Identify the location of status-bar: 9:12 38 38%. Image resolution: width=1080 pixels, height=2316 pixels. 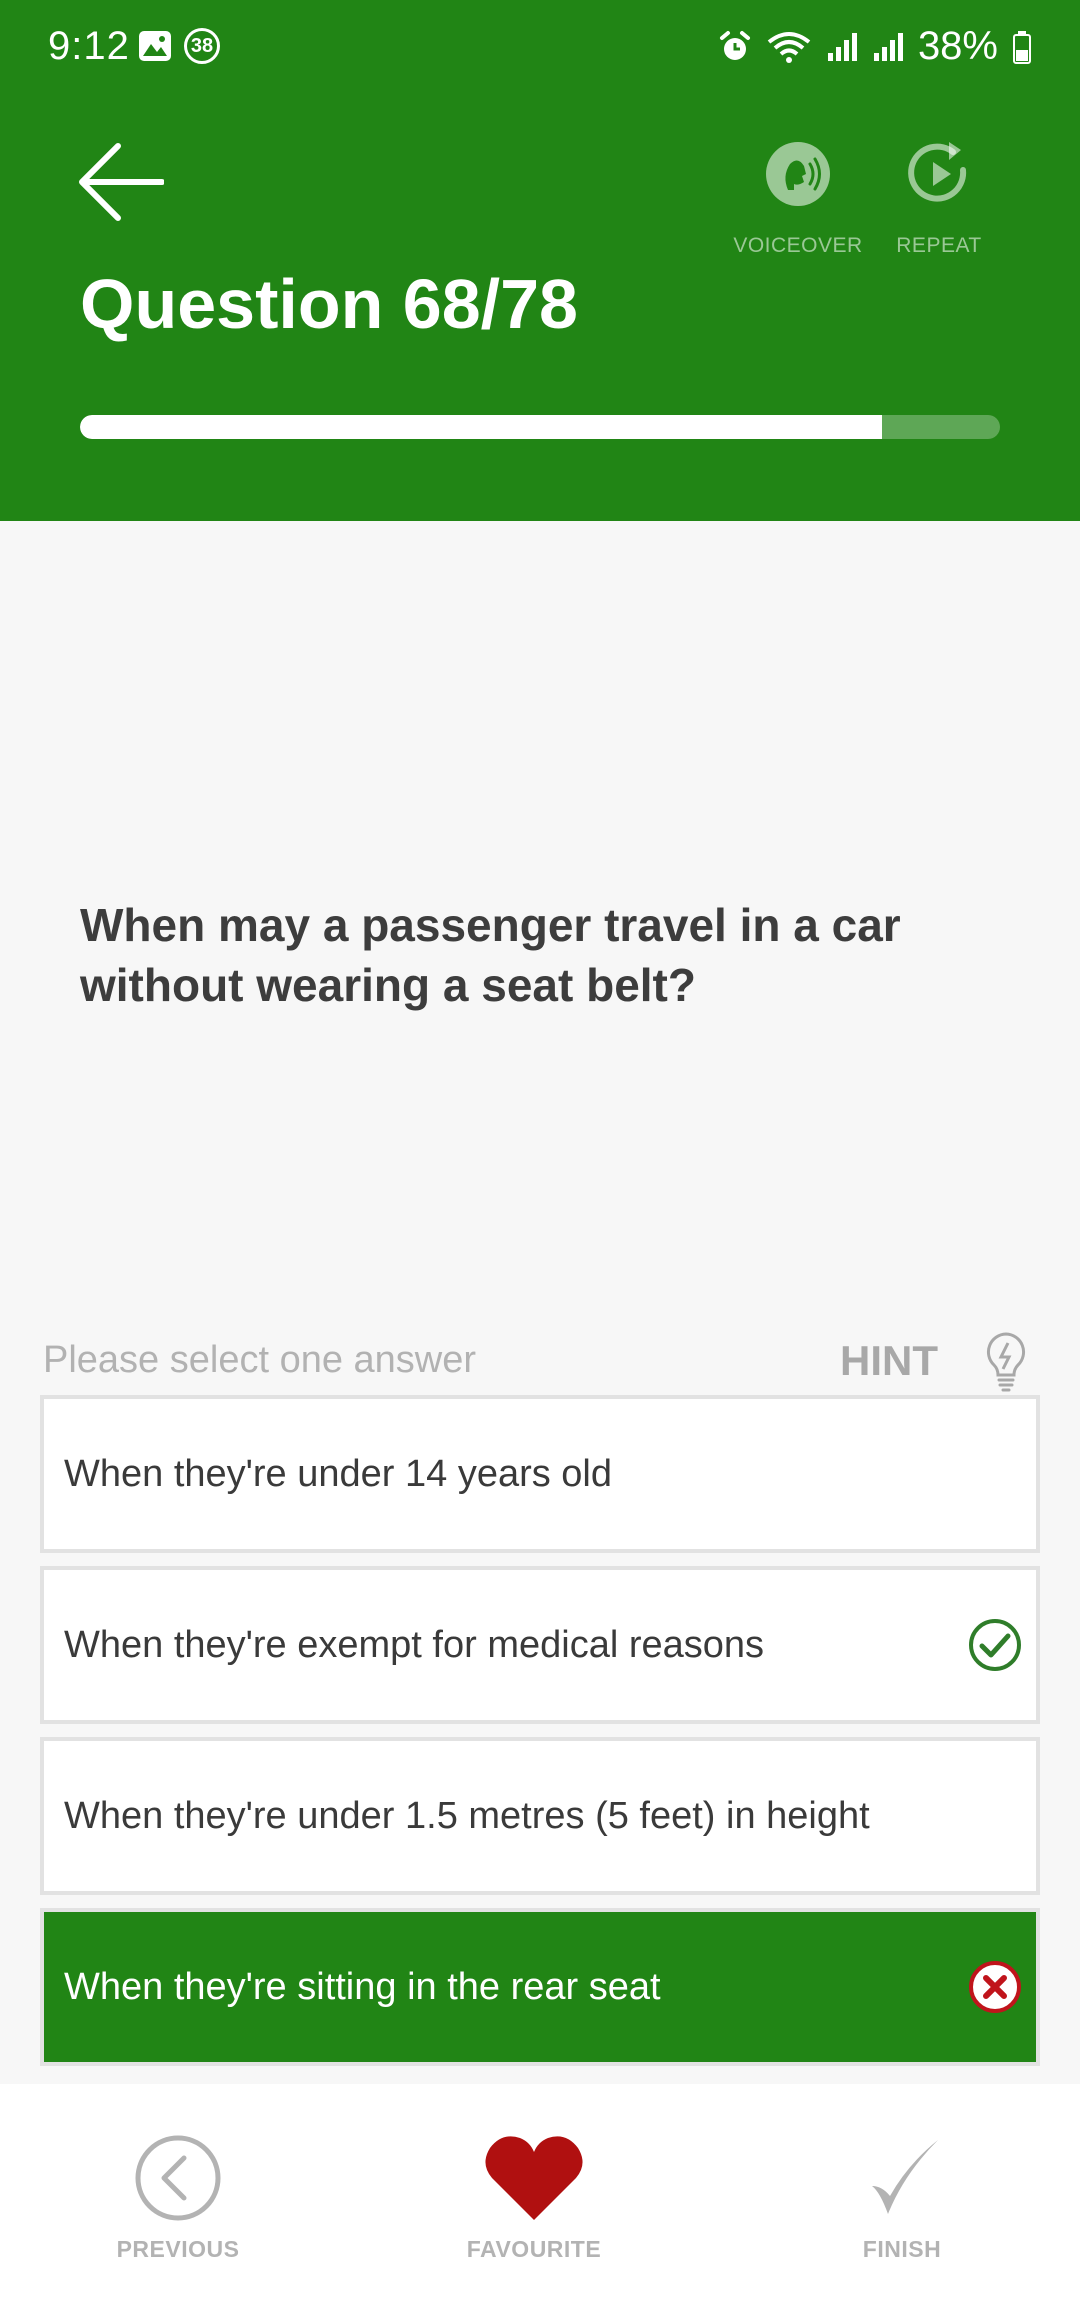
(540, 48).